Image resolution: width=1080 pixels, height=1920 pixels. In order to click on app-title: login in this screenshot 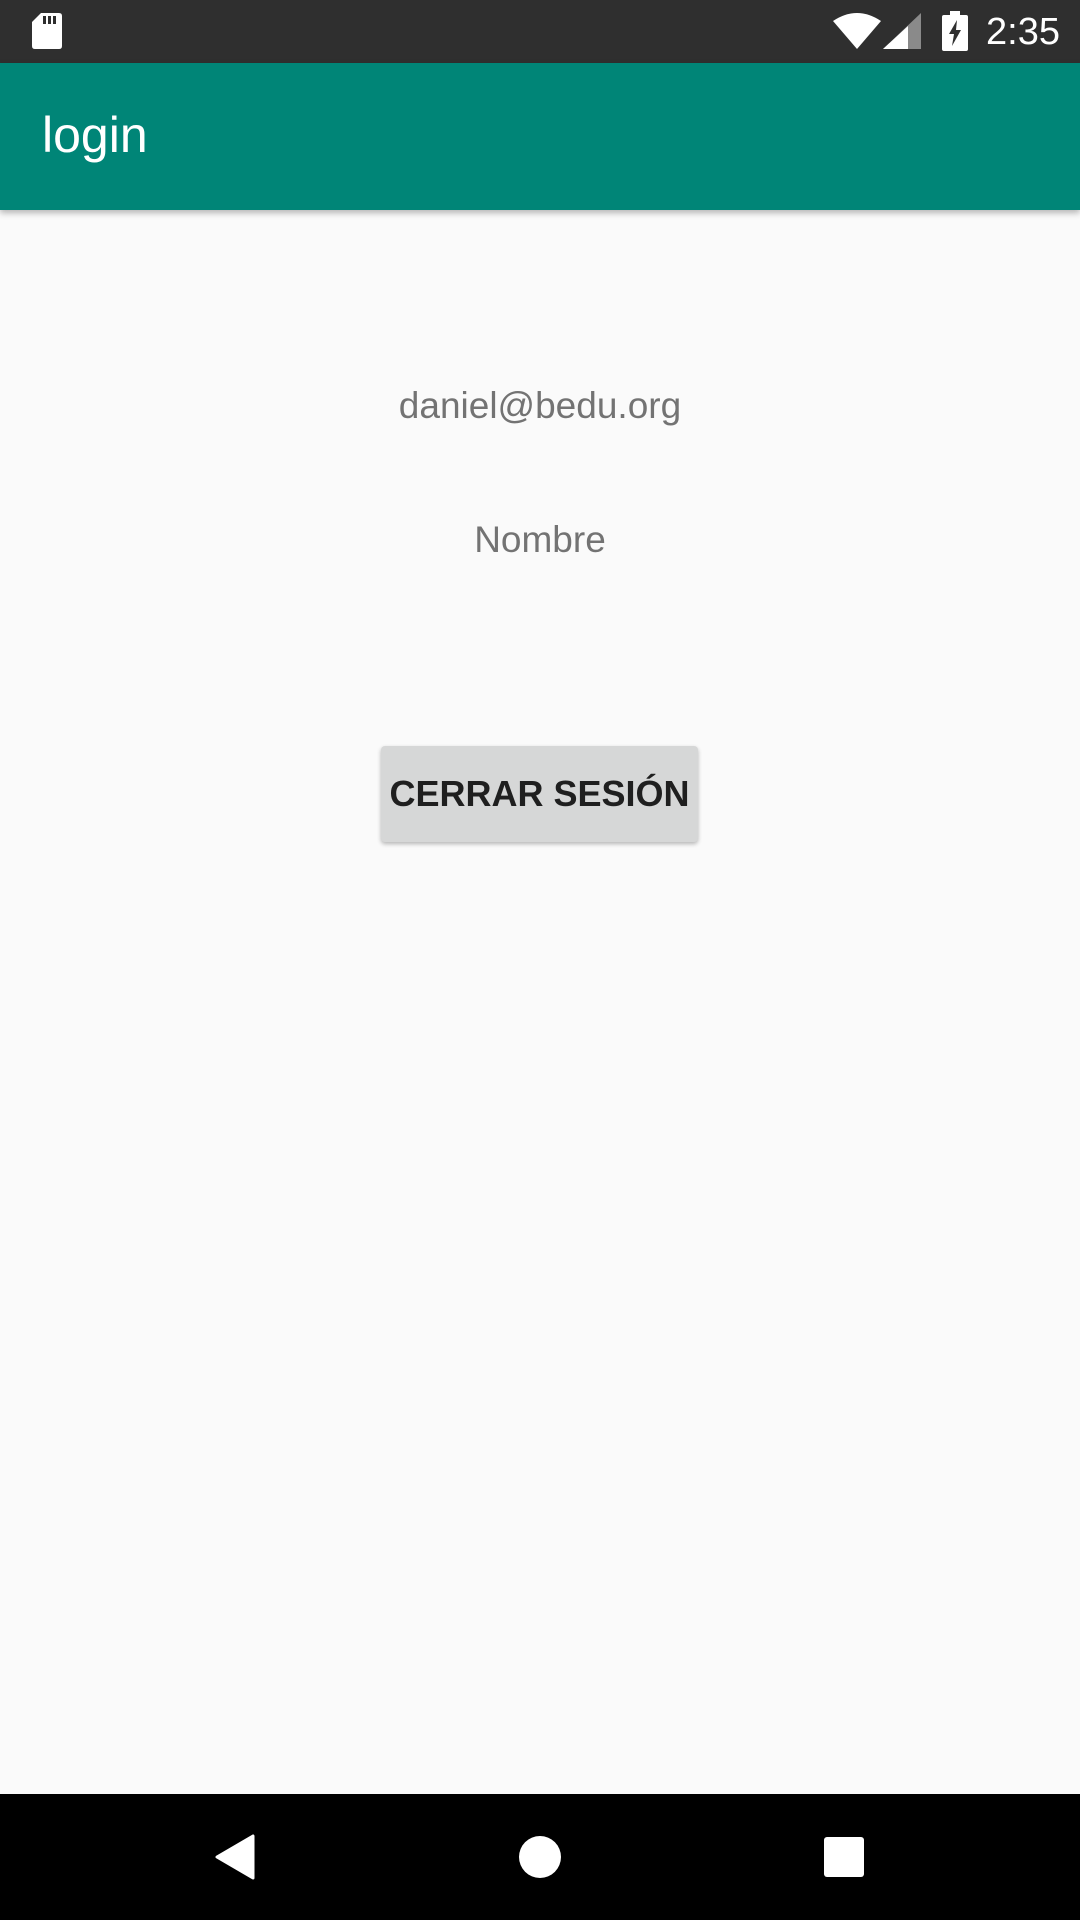, I will do `click(95, 135)`.